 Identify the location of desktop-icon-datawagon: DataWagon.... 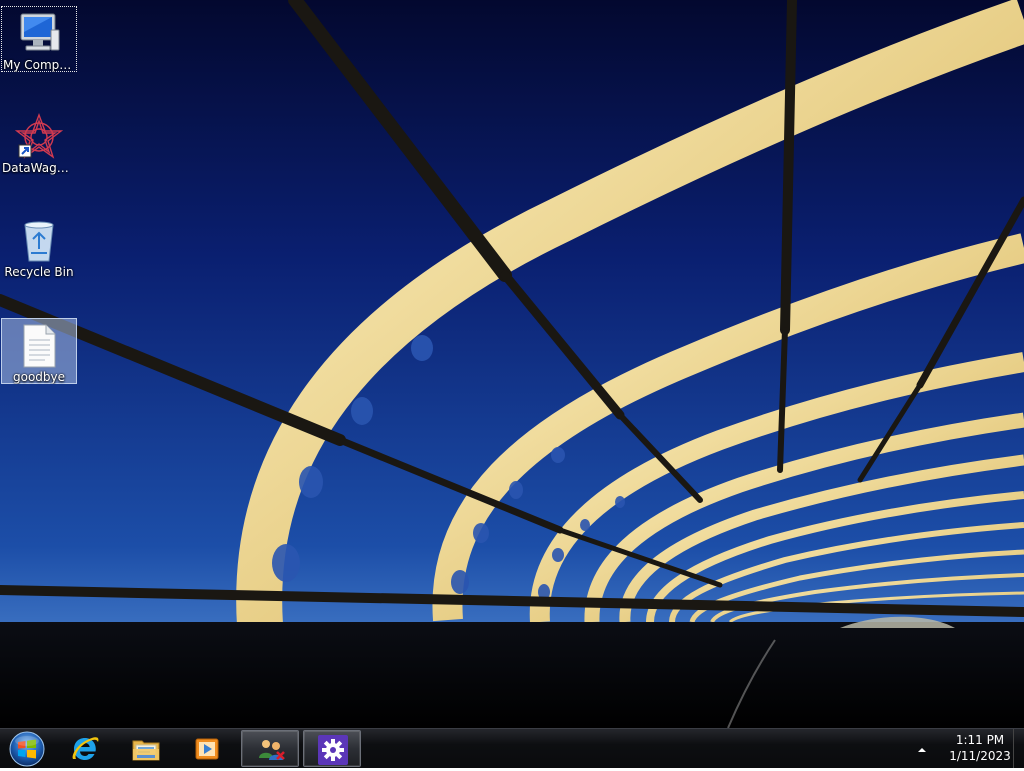
(39, 143).